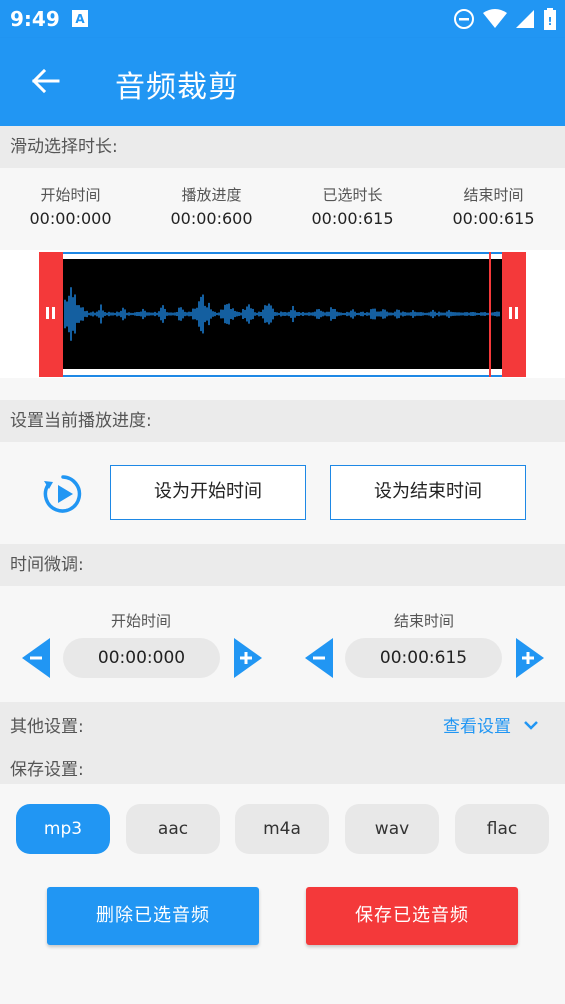 This screenshot has height=1004, width=565. Describe the element at coordinates (392, 829) in the screenshot. I see `format-wav: wav` at that location.